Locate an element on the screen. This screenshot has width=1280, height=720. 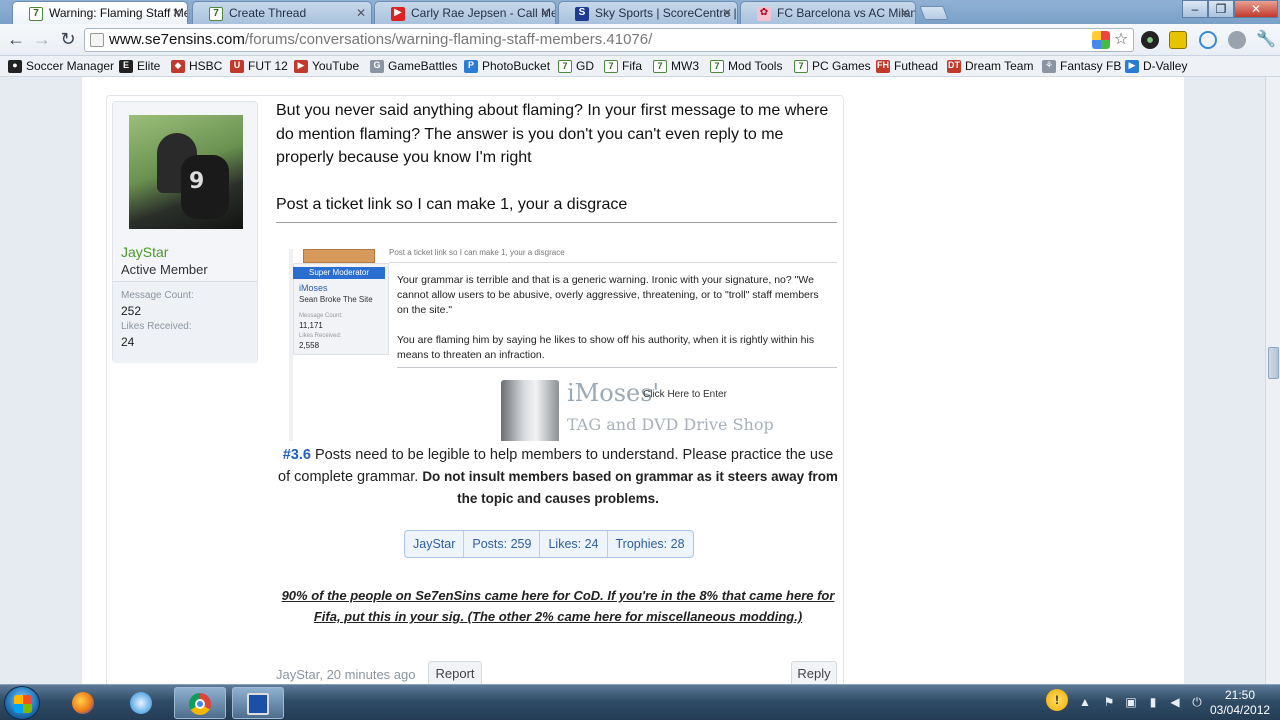
vertical-scrollbar is located at coordinates (1272, 380).